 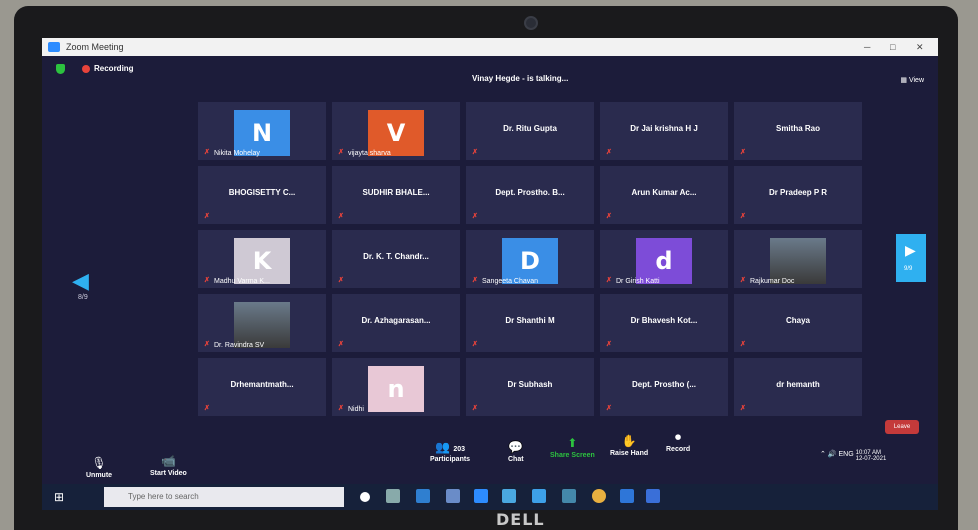 What do you see at coordinates (572, 447) in the screenshot?
I see `share-screen-button: ⬆ Share Screen` at bounding box center [572, 447].